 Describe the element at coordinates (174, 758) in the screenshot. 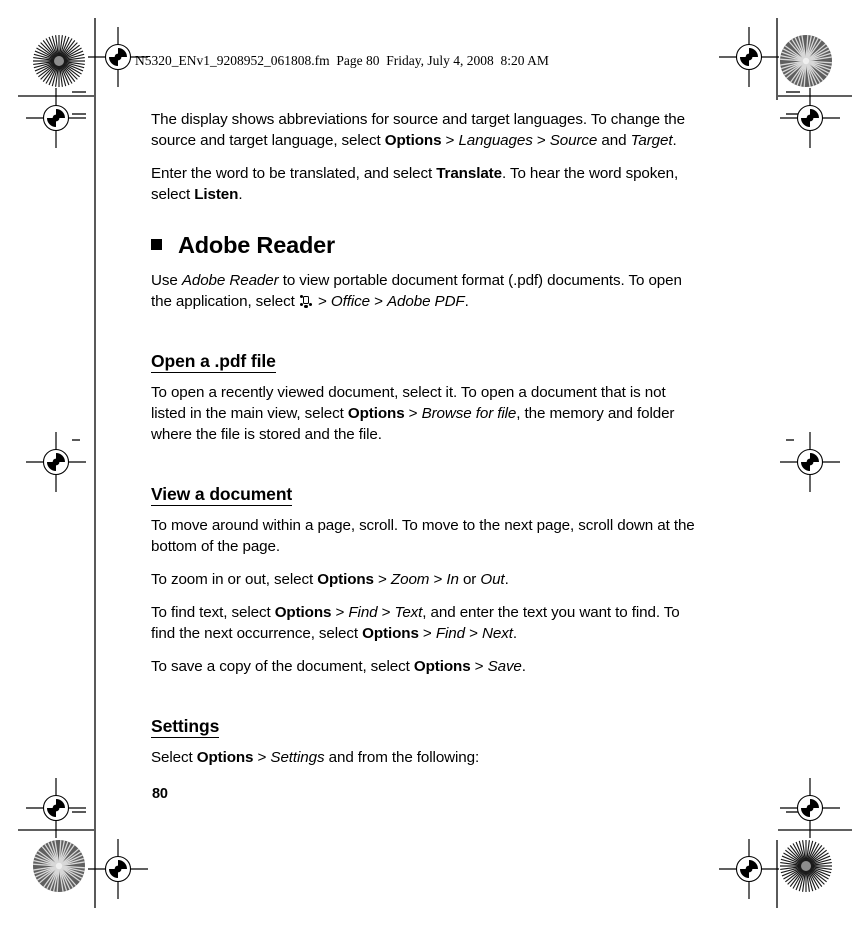

I see `text-run: Select` at that location.